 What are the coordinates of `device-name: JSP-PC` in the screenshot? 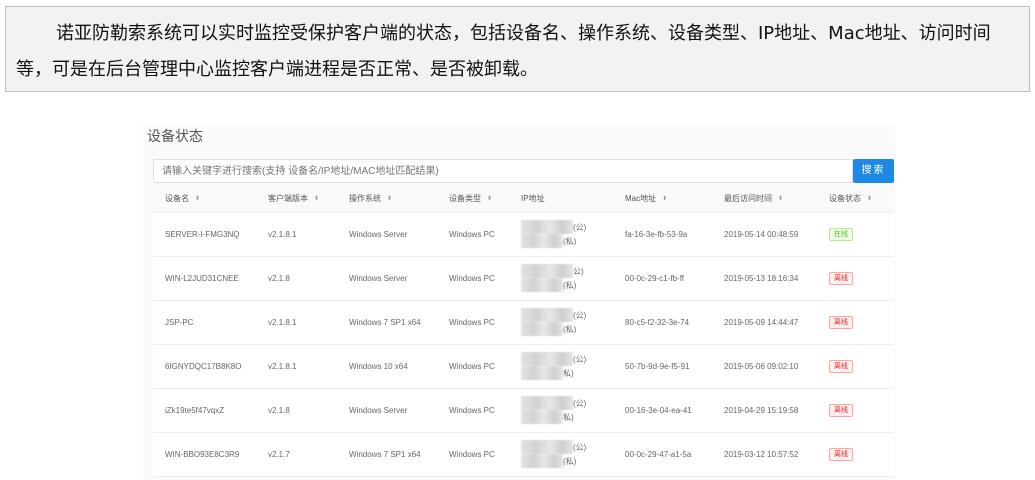 It's located at (204, 322).